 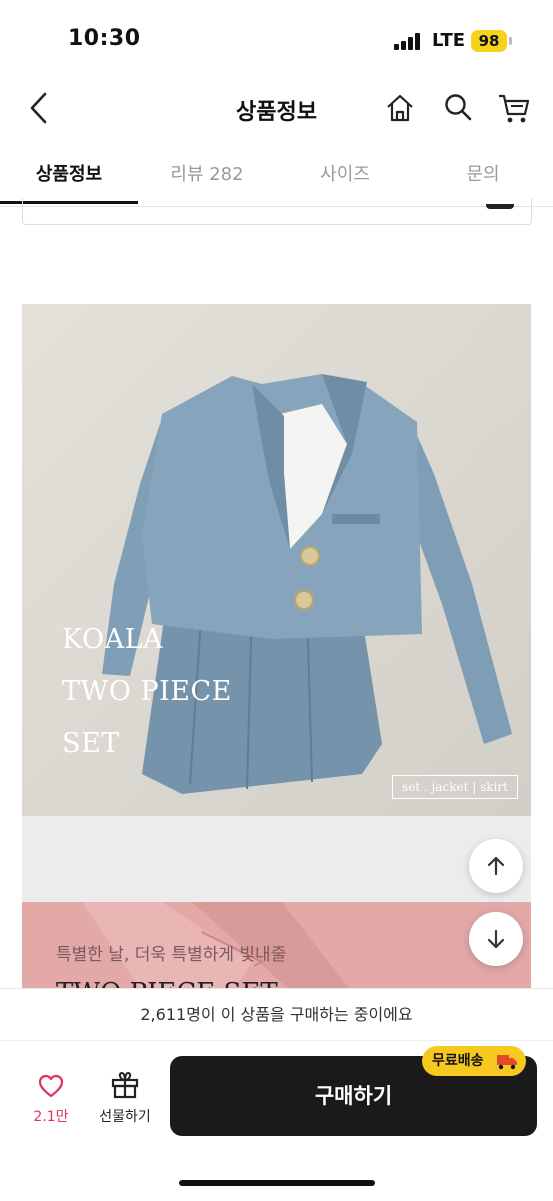 I want to click on gift-icon, so click(x=125, y=1085).